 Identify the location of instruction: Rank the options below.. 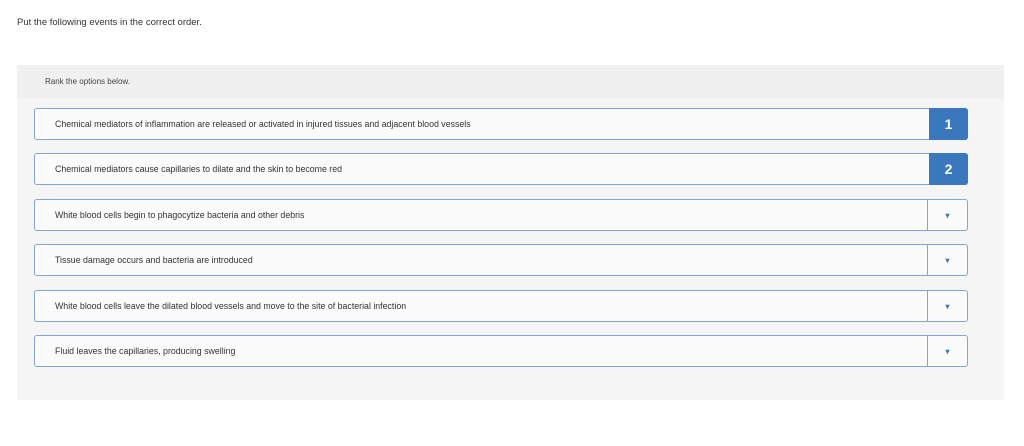
(87, 81).